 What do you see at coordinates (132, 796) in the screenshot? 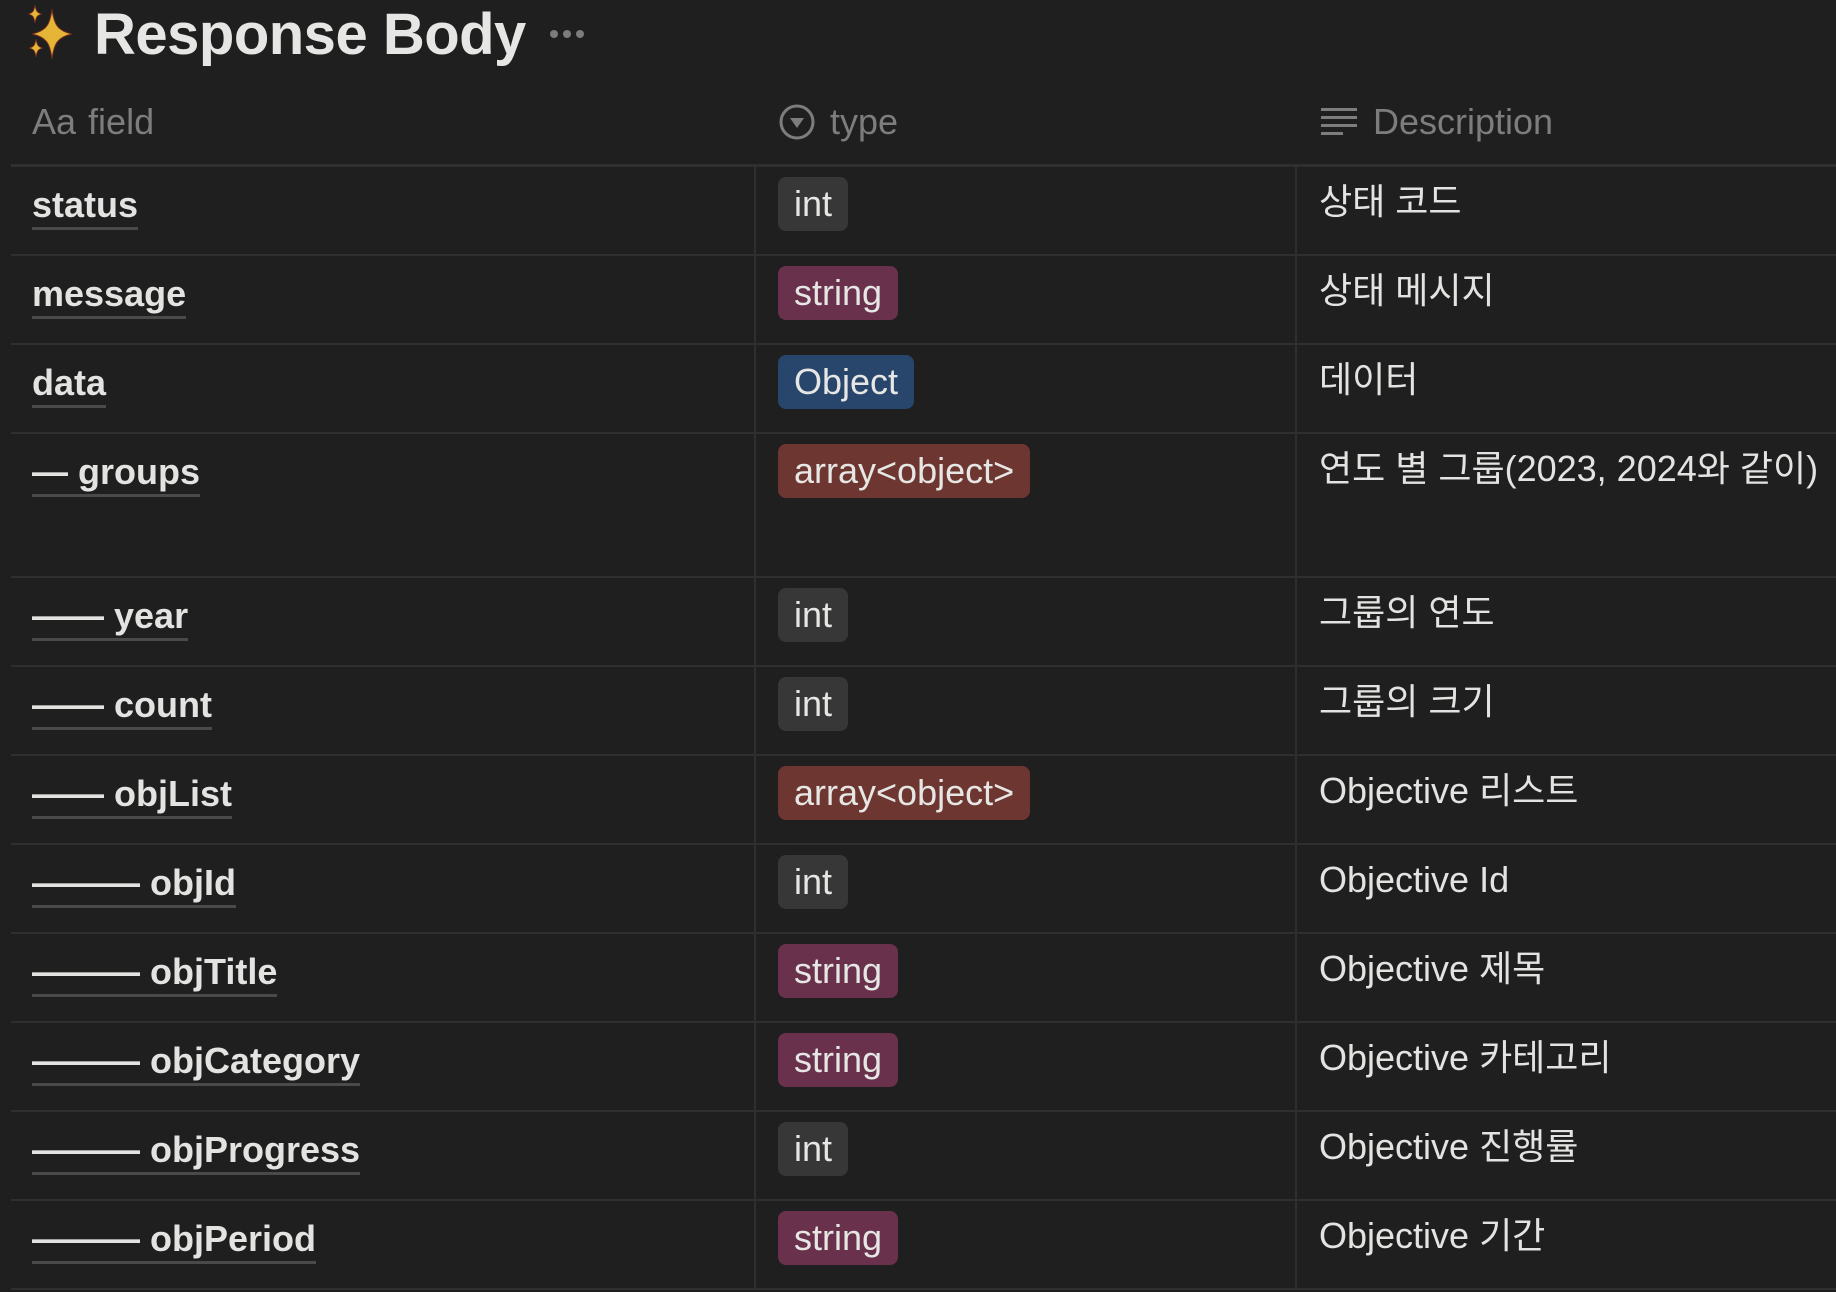
I see `field-name: —— objList` at bounding box center [132, 796].